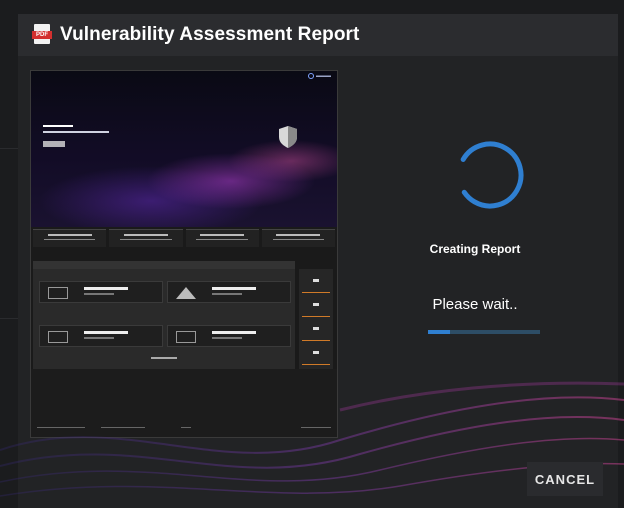 This screenshot has width=624, height=508. What do you see at coordinates (484, 332) in the screenshot?
I see `progress-bar` at bounding box center [484, 332].